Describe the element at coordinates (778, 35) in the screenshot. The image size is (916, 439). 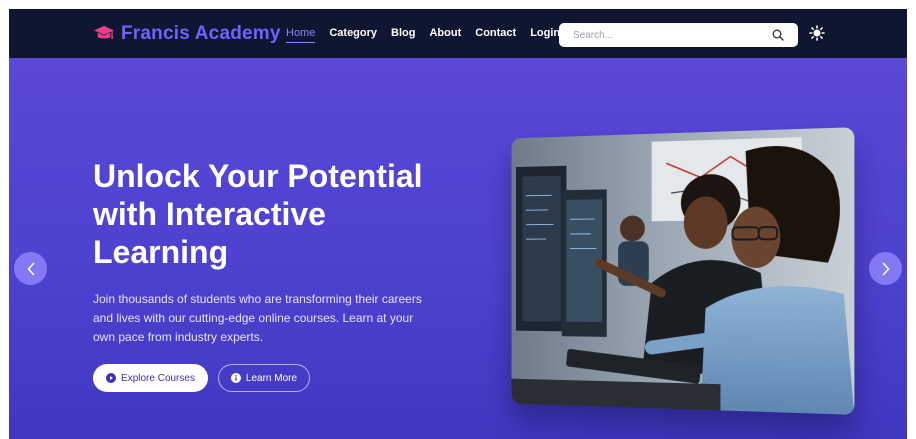
I see `search-icon` at that location.